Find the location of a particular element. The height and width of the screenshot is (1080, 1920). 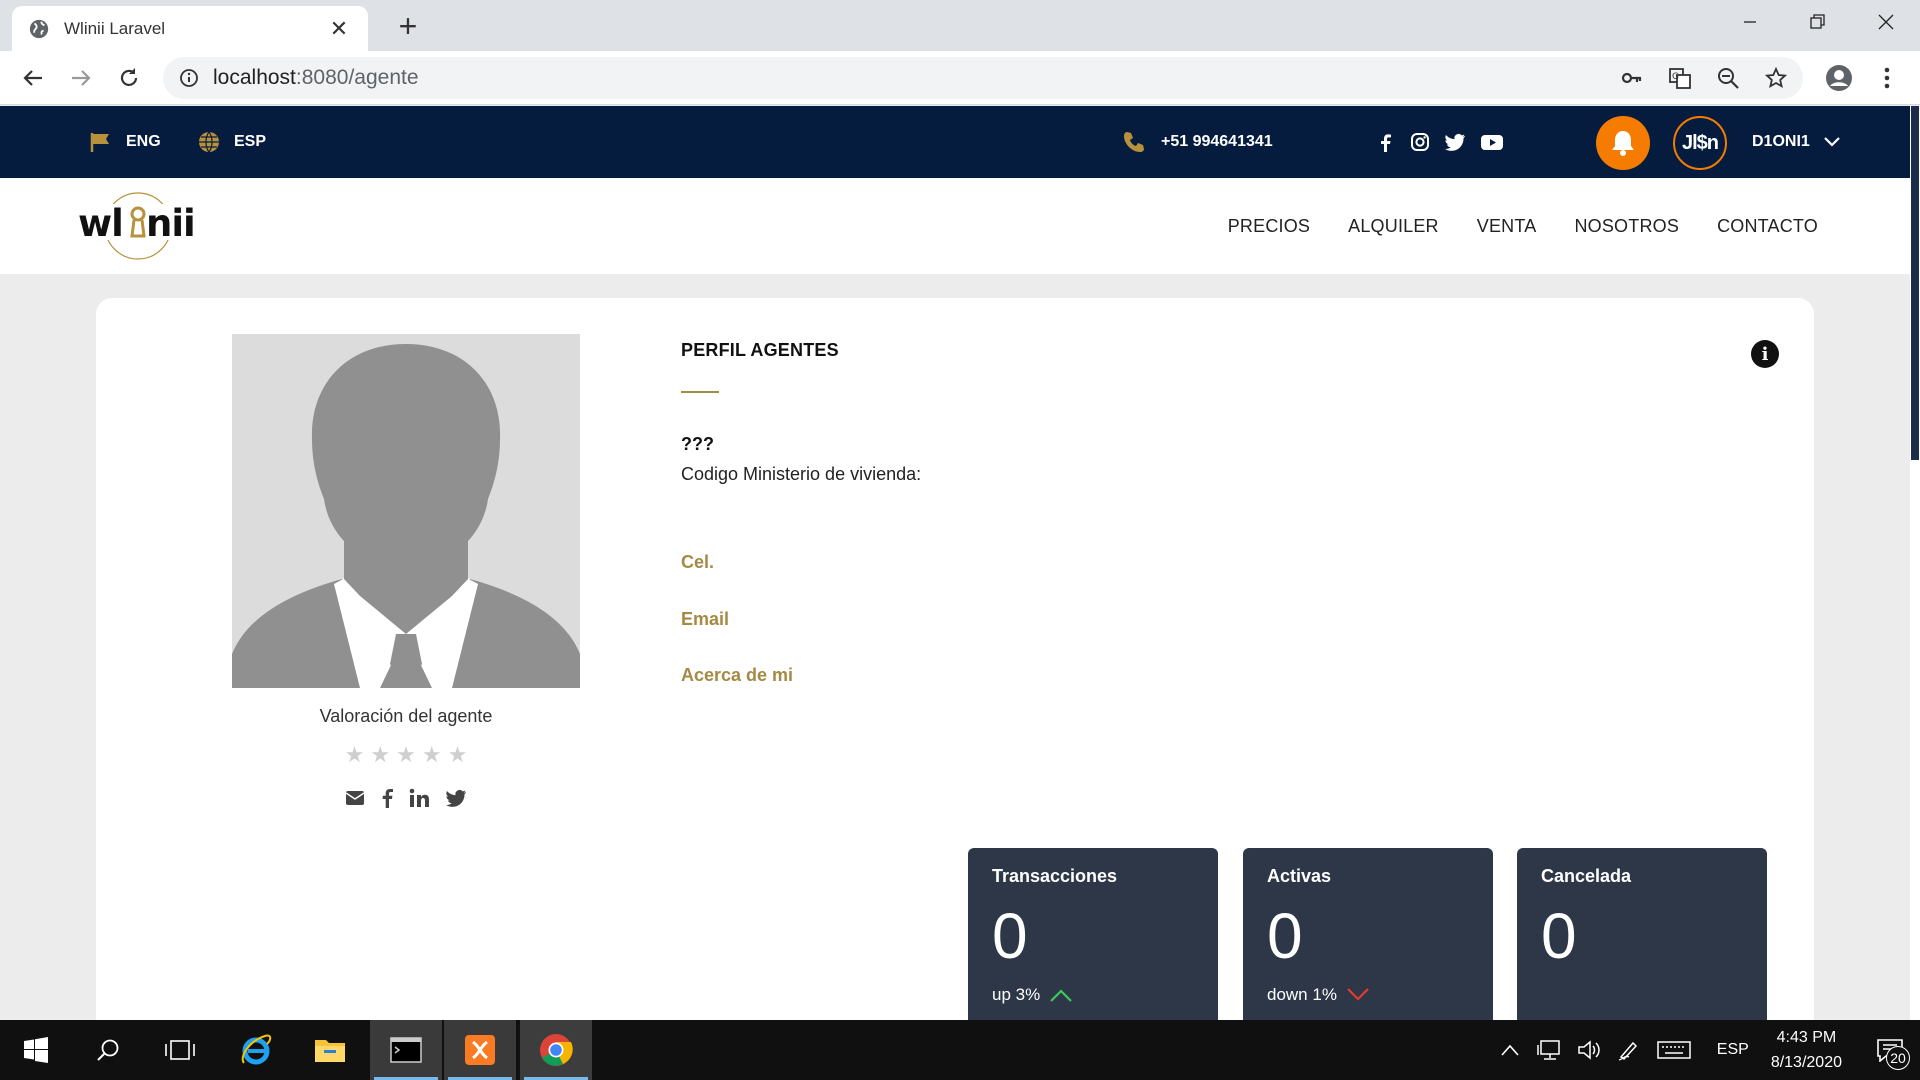

account-circle-icon is located at coordinates (1839, 78).